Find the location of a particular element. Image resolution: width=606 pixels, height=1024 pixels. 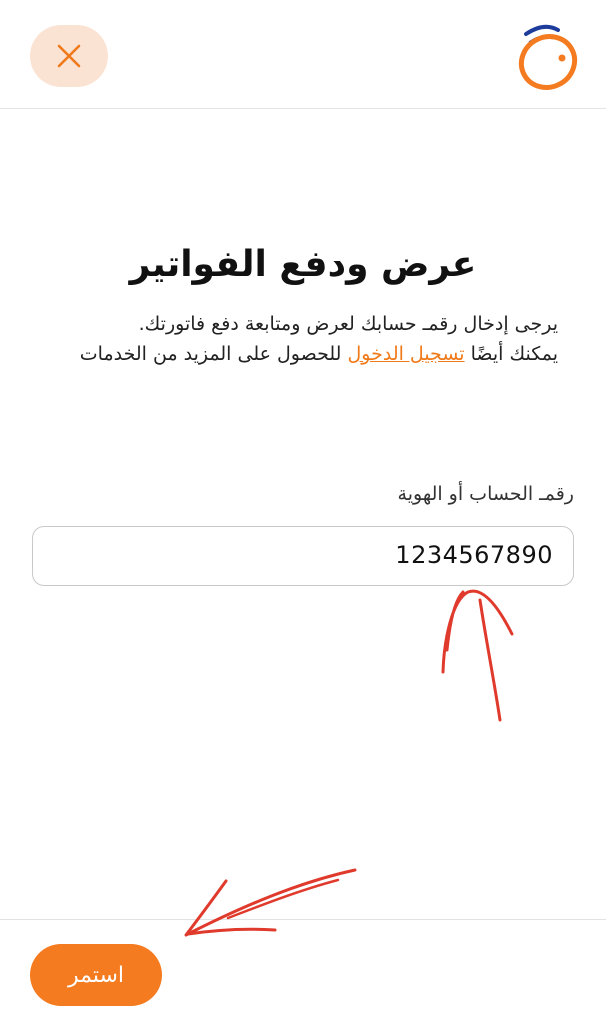

account-number-value: 1234567890 is located at coordinates (474, 555).